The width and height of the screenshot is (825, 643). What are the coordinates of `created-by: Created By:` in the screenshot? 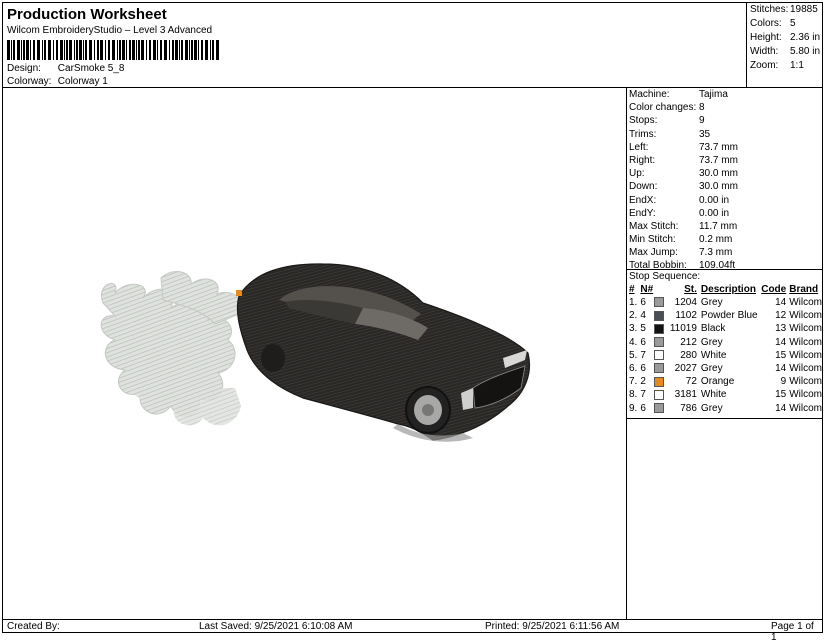 It's located at (33, 626).